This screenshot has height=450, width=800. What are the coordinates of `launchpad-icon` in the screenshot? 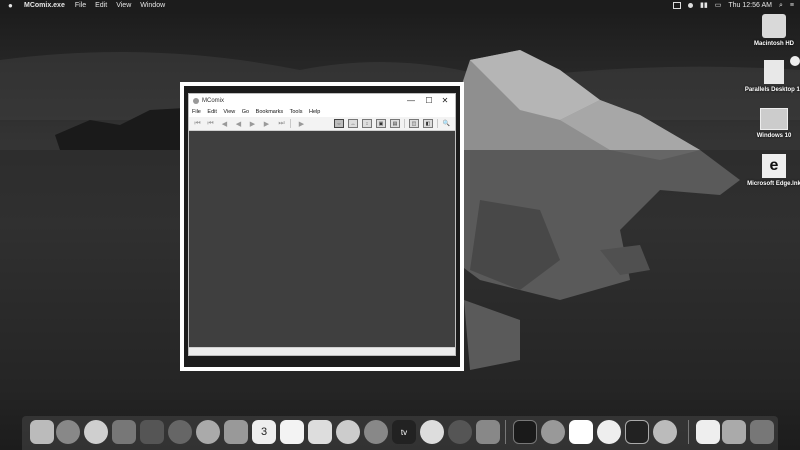 It's located at (68, 432).